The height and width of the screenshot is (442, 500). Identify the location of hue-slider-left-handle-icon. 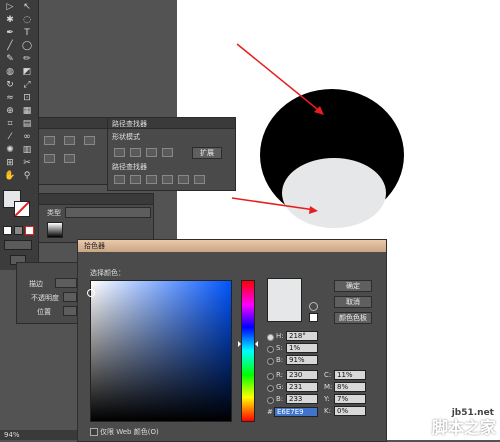
(239, 344).